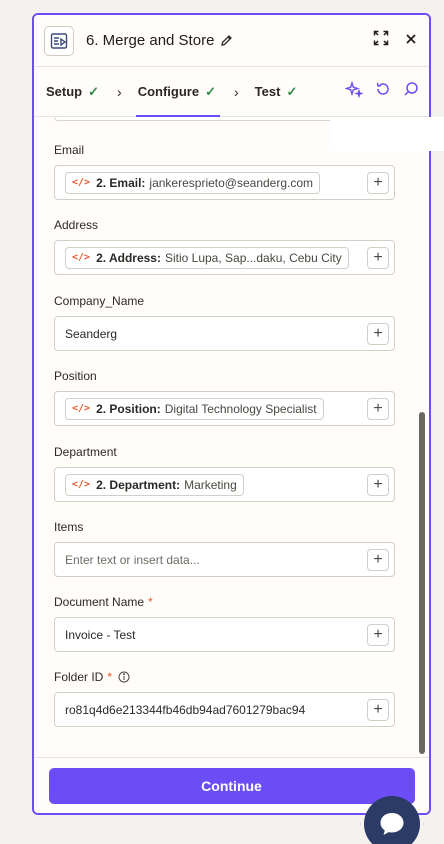  I want to click on panel-header: 6. Merge and Store, so click(231, 41).